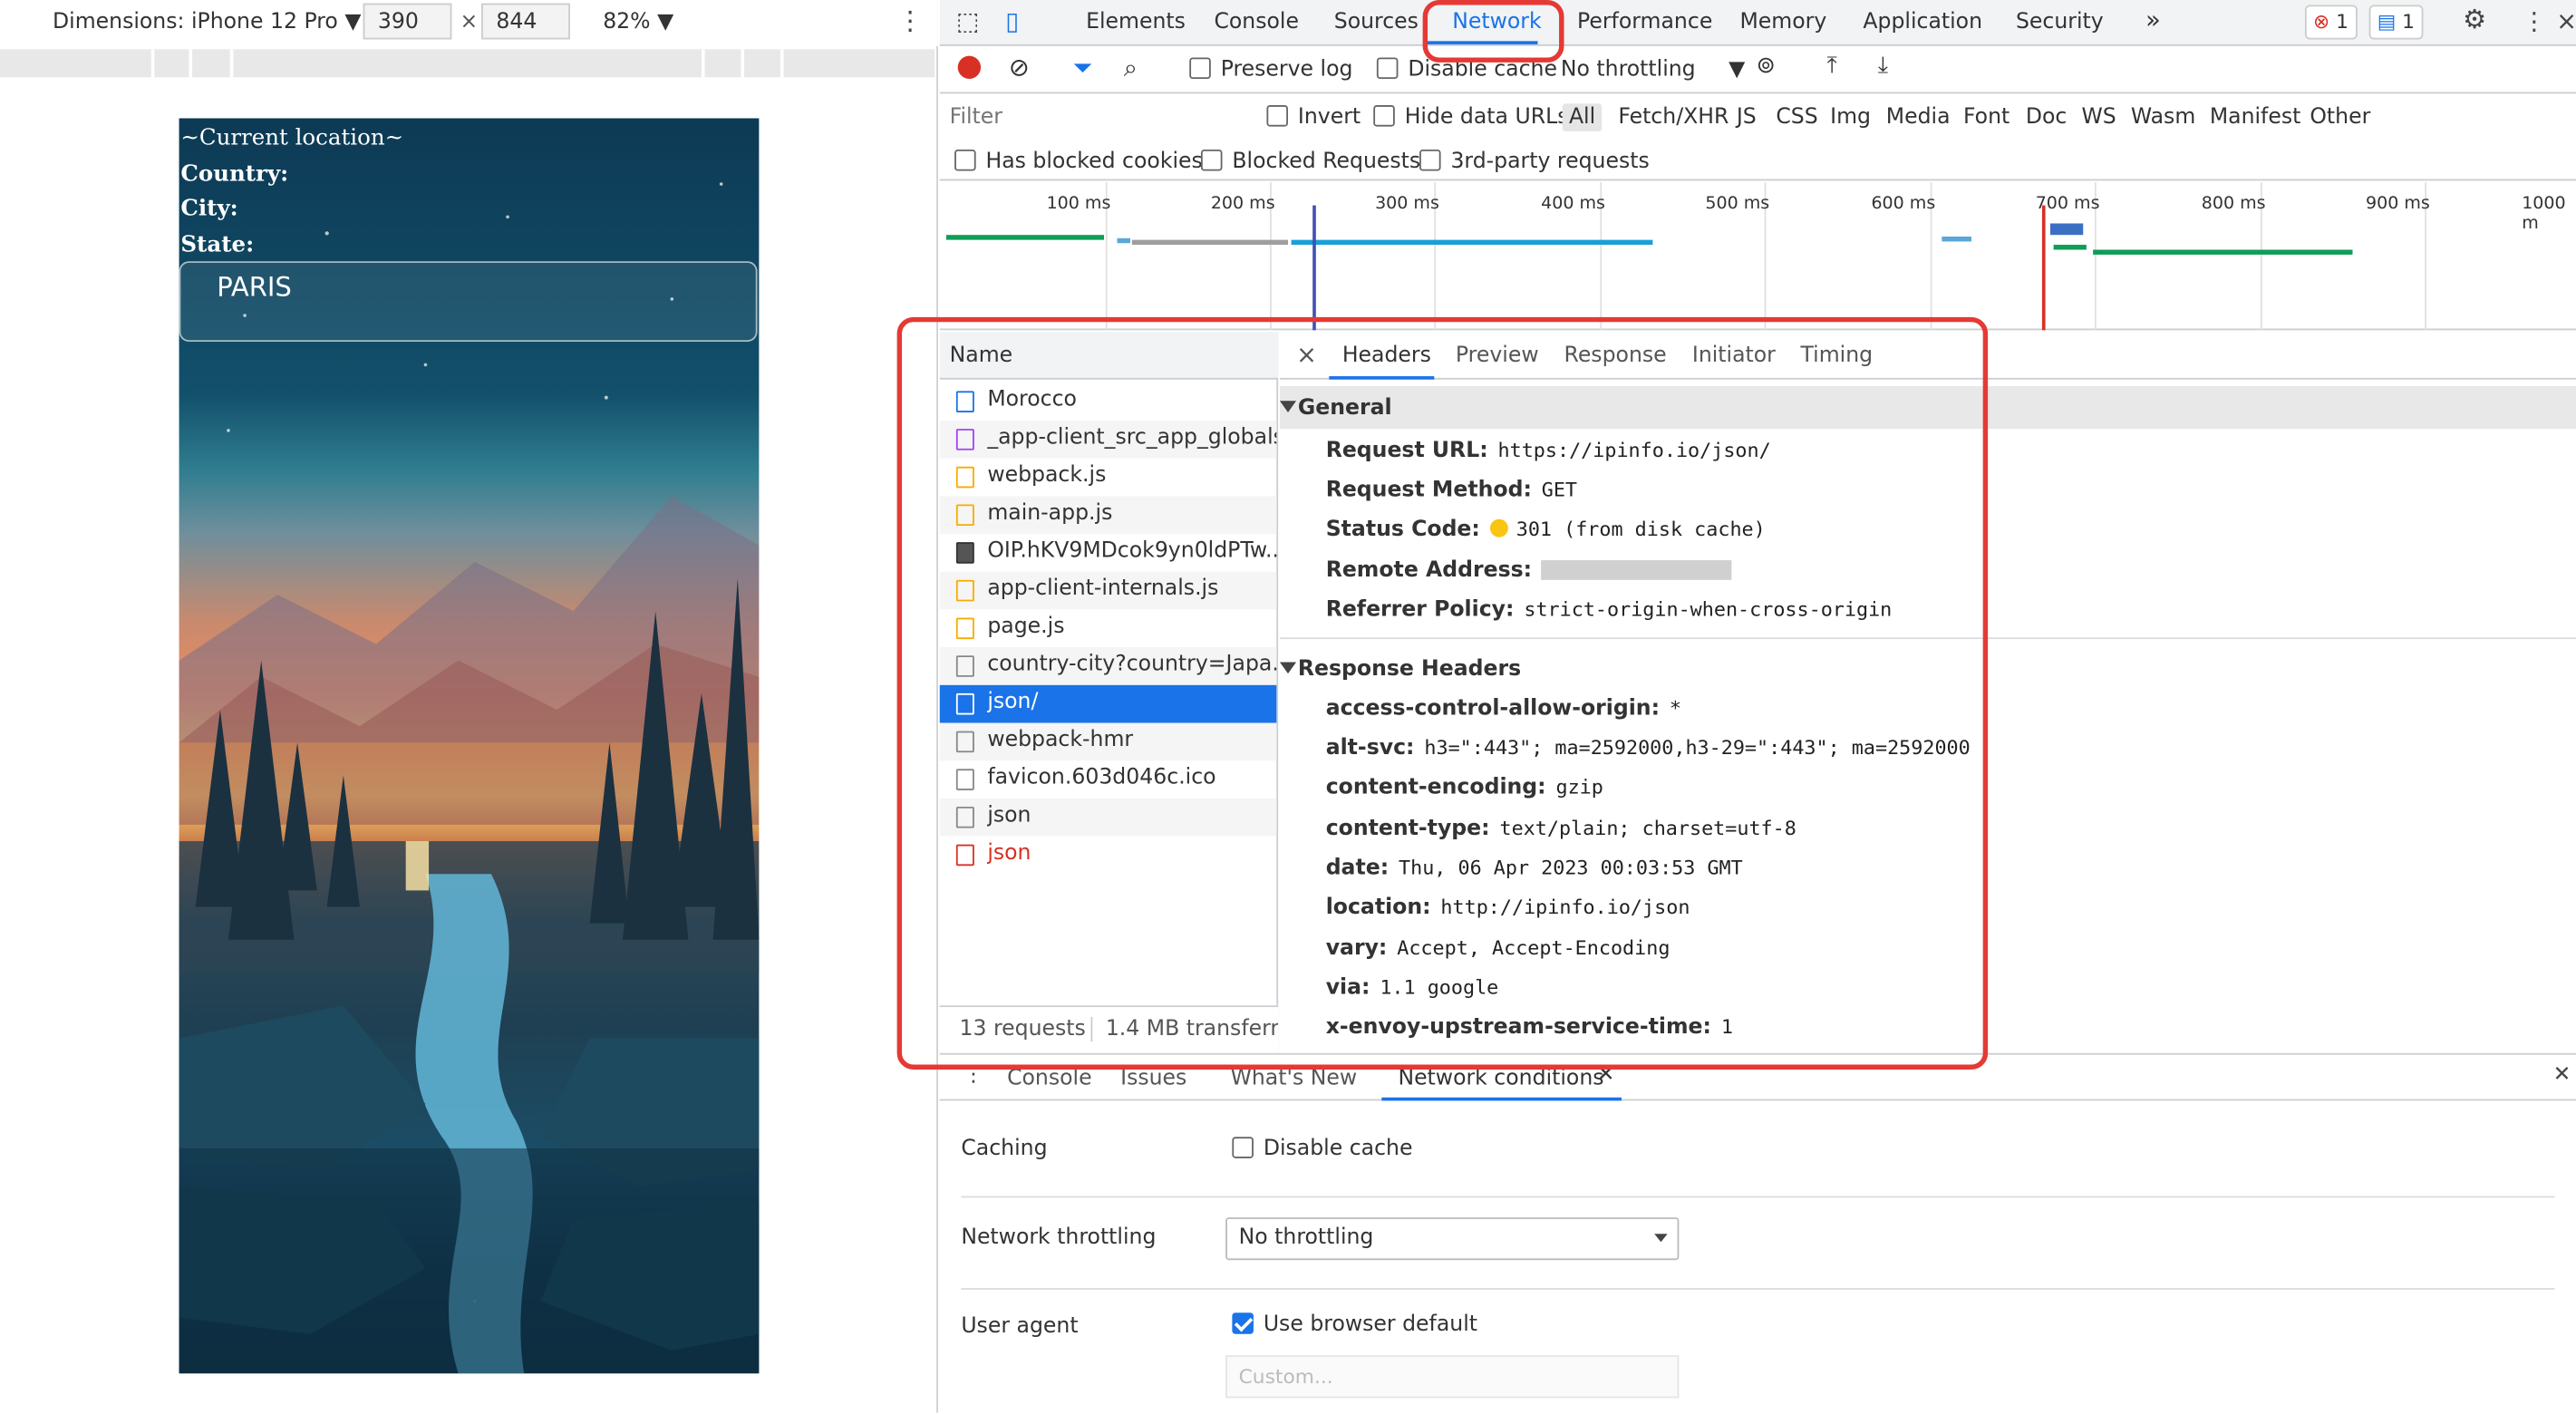  Describe the element at coordinates (1927, 407) in the screenshot. I see `general-section-header: General` at that location.